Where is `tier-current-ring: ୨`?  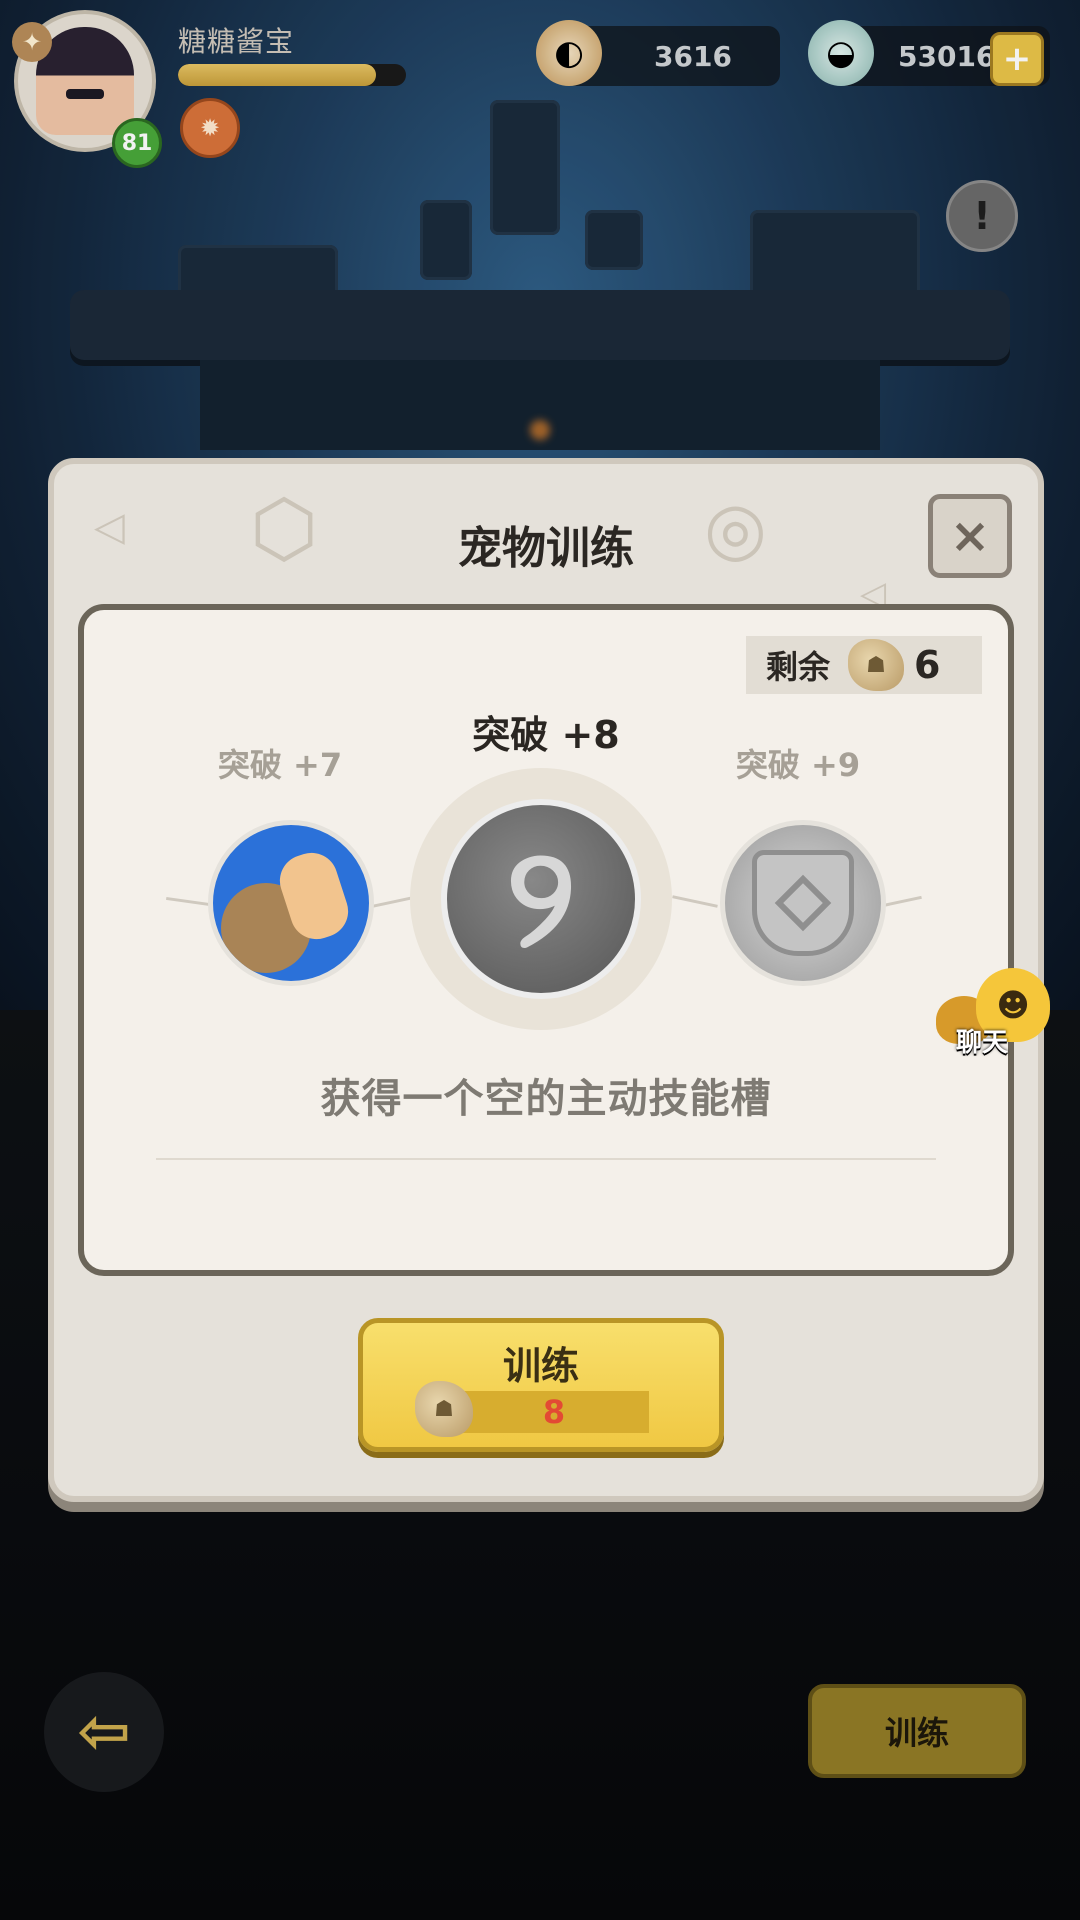 tier-current-ring: ୨ is located at coordinates (541, 899).